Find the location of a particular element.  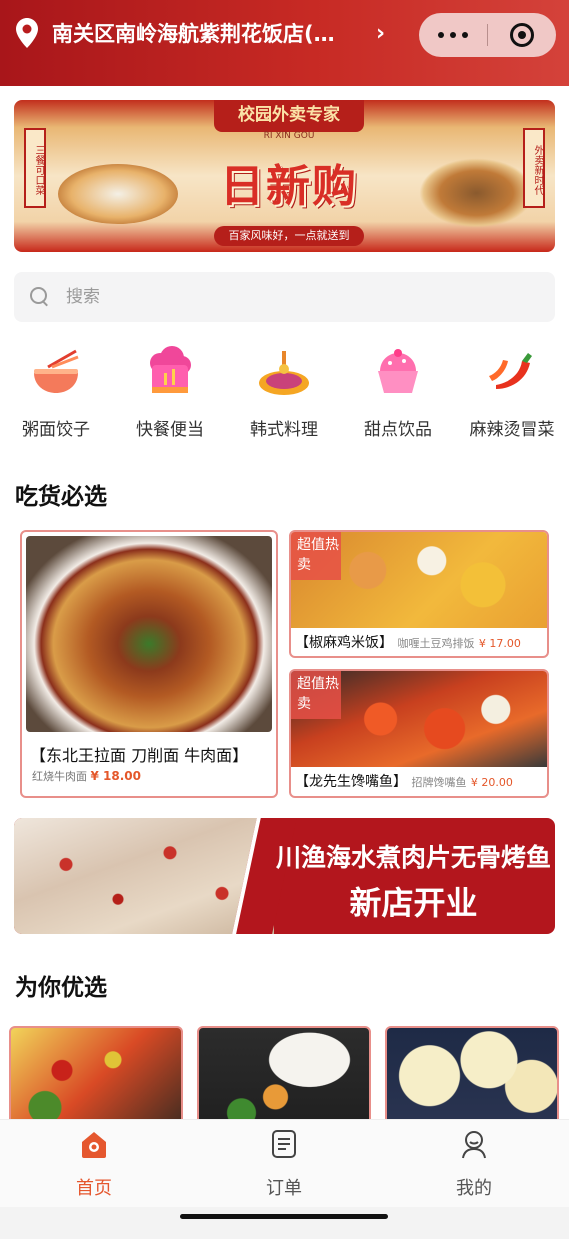

close-miniprogram-button is located at coordinates (522, 35).